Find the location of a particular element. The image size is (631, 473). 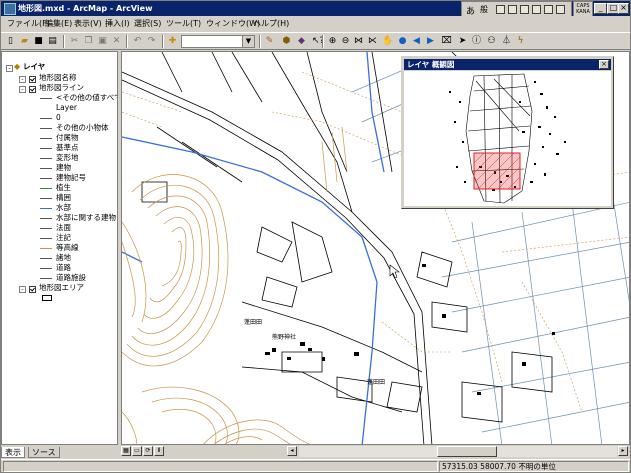

overview-map-graphic is located at coordinates (507, 138).